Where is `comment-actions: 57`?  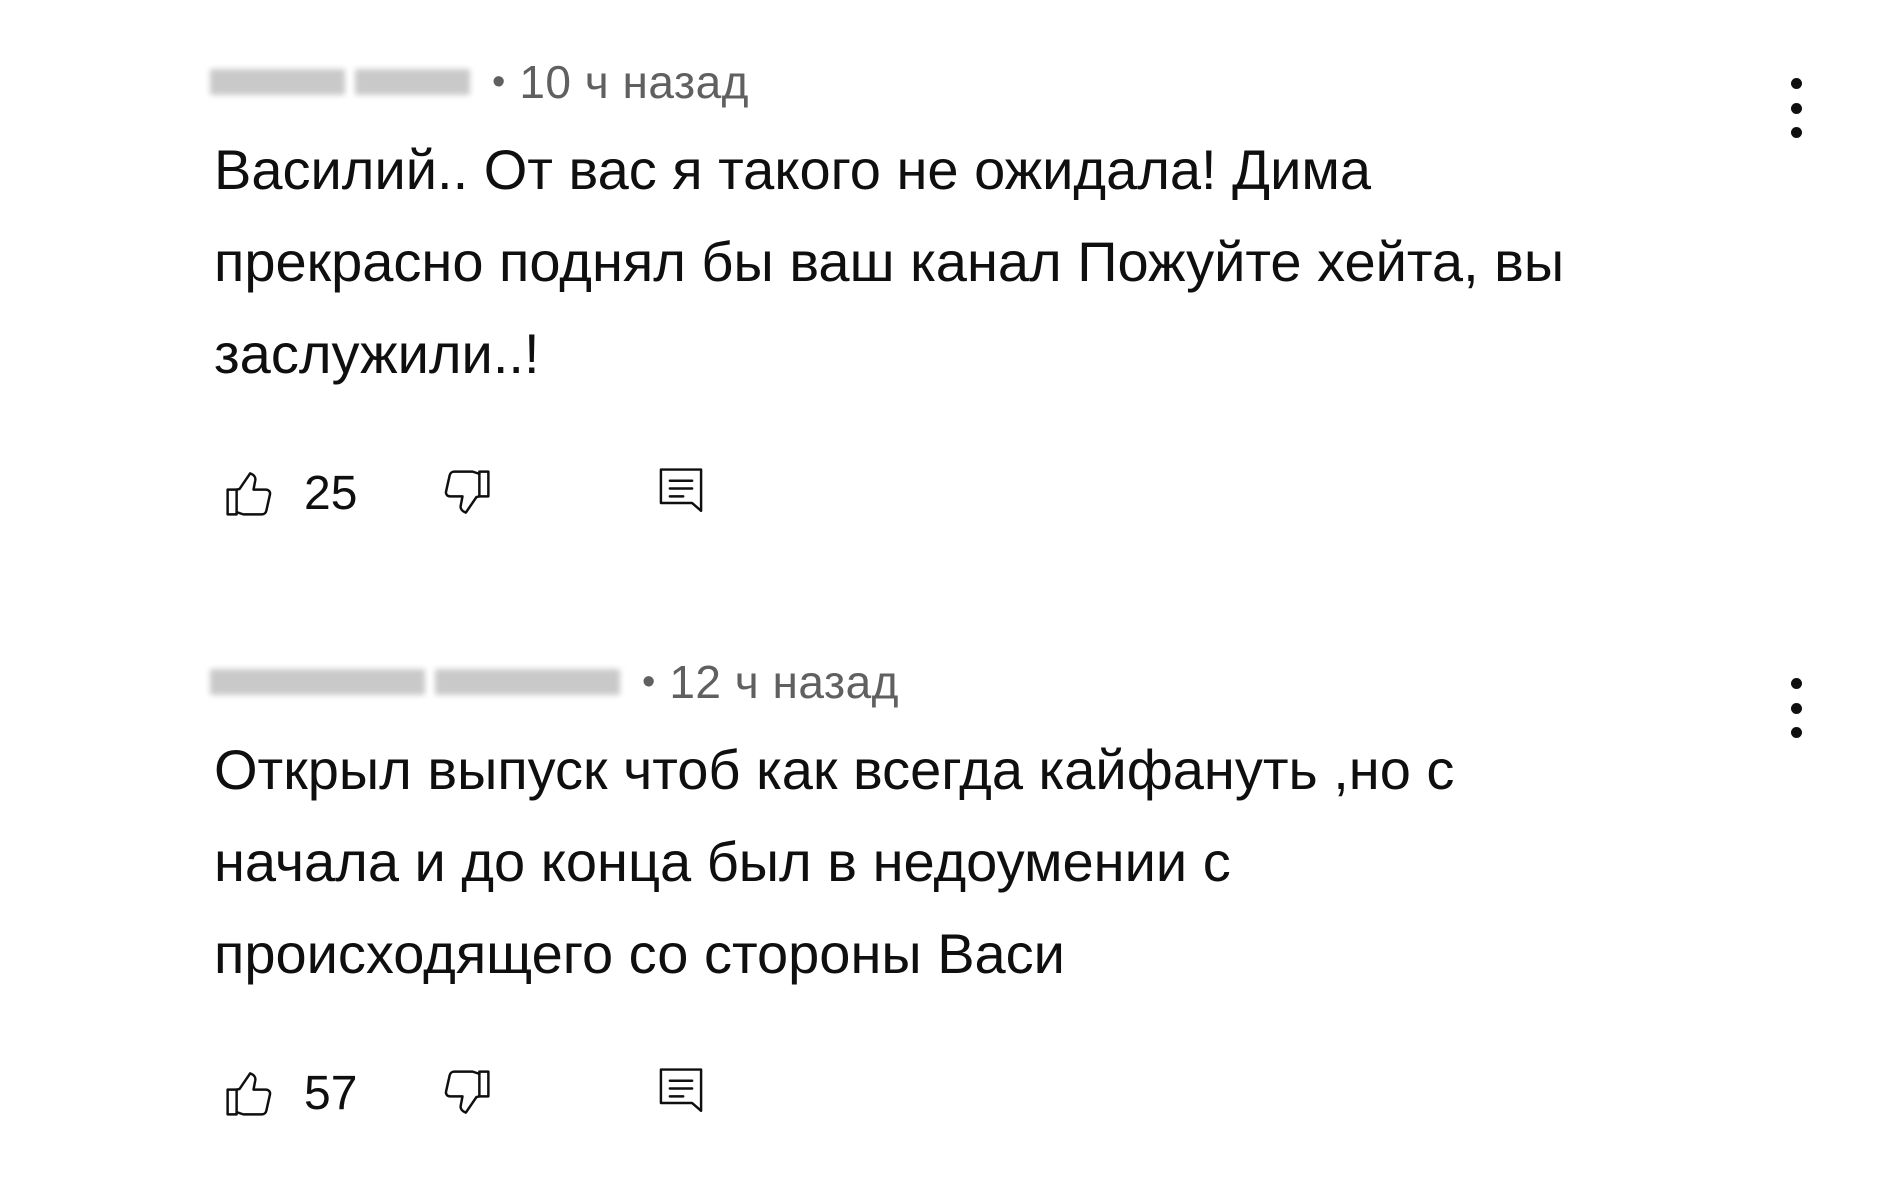
comment-actions: 57 is located at coordinates (465, 1093).